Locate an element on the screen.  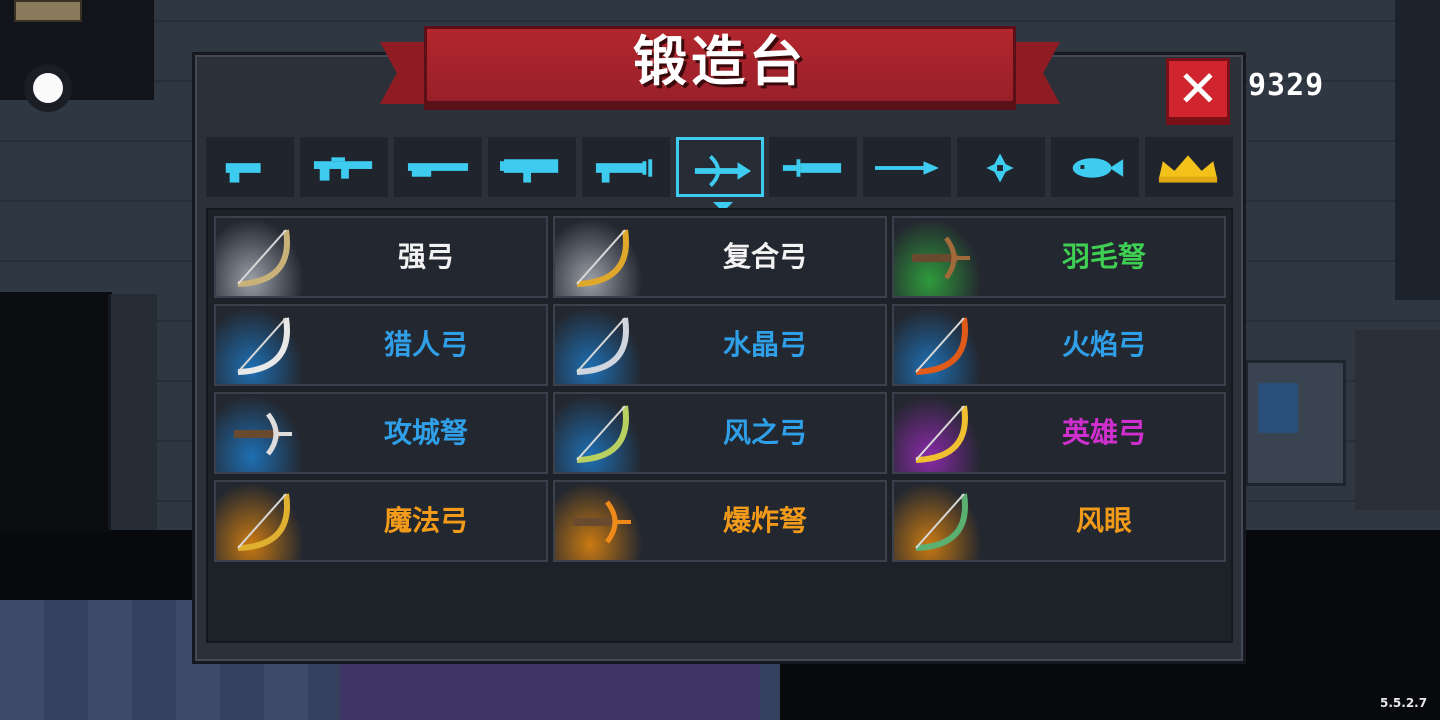
shuriken-icon is located at coordinates (1000, 168).